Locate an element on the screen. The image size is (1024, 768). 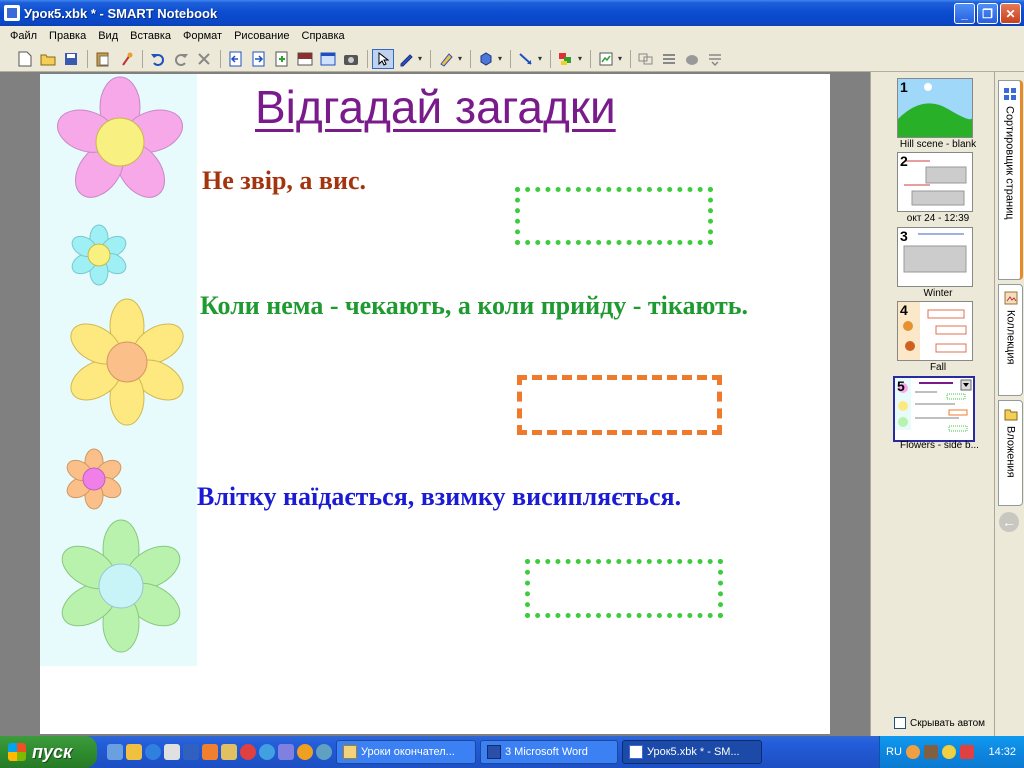
taskbar-item-word: 3 Microsoft Word is located at coordinates (549, 752).